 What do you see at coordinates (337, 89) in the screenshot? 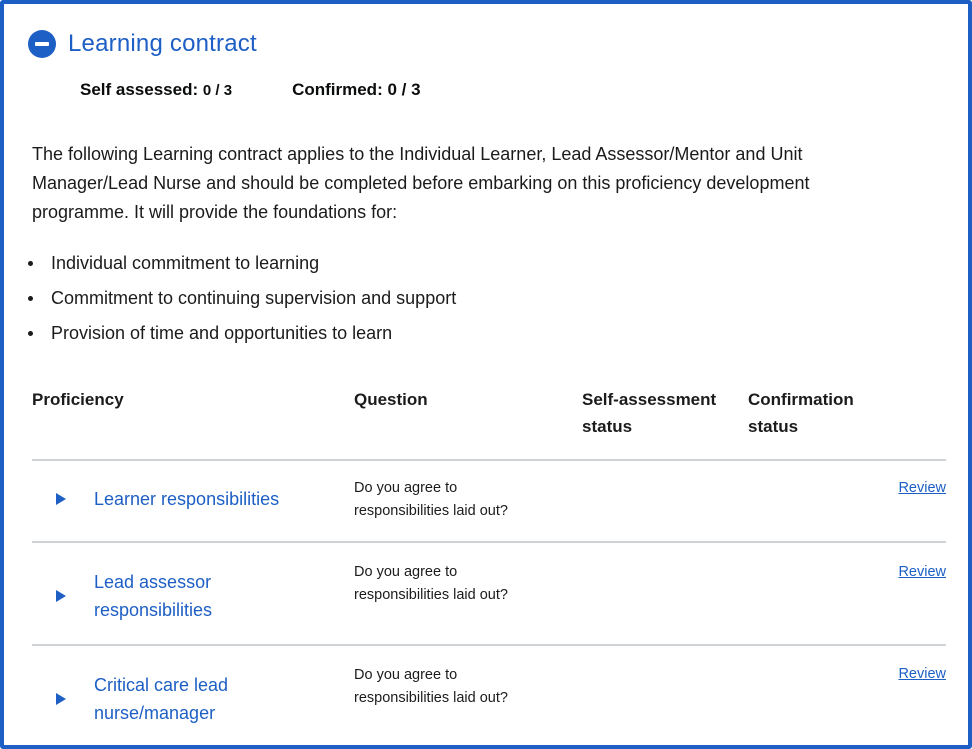
I see `confirmed-label: Confirmed:` at bounding box center [337, 89].